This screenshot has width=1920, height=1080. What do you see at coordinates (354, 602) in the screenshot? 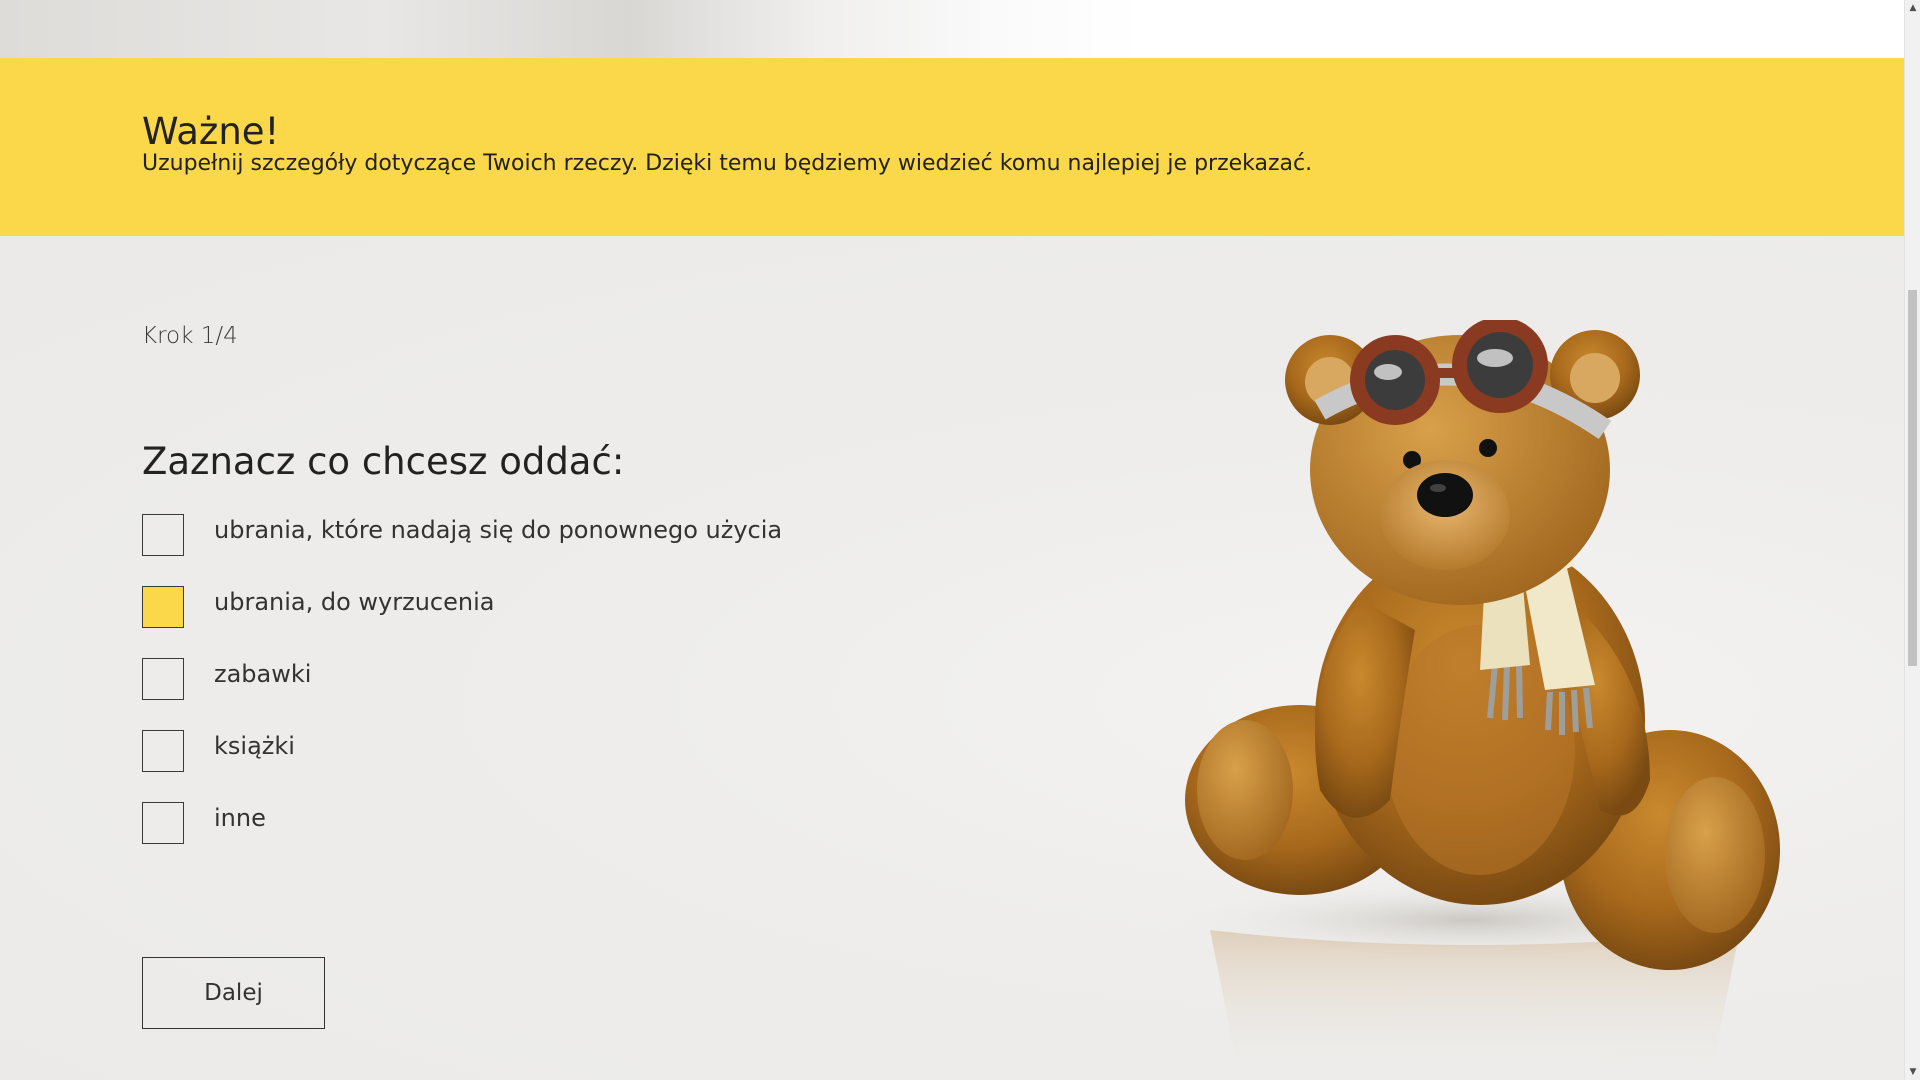
I see `option-label: ubrania, do wyrzucenia` at bounding box center [354, 602].